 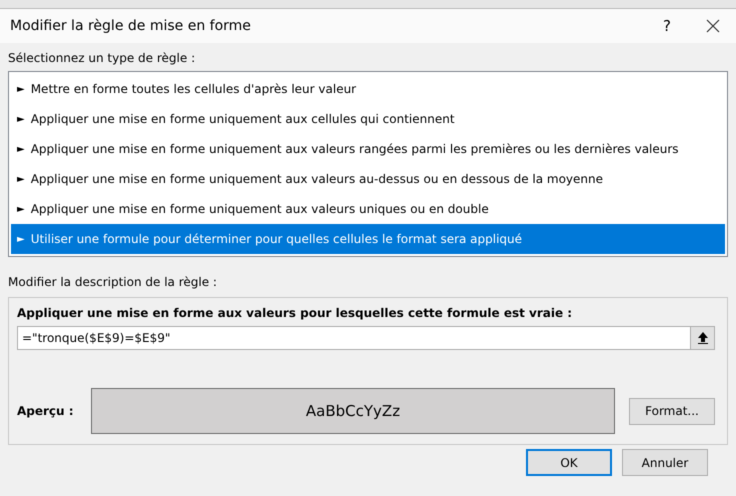 What do you see at coordinates (295, 313) in the screenshot?
I see `formula-label: Appliquer une mise en forme aux valeurs pour lesquelles cette formule est vraie :` at bounding box center [295, 313].